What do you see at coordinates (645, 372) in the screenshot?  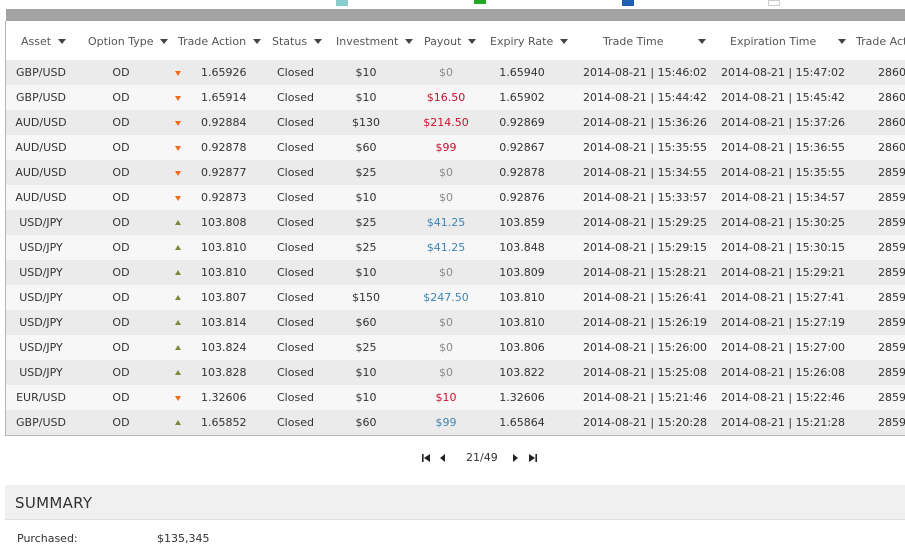 I see `cell-trade-time: 2014-08-21 | 15:25:08` at bounding box center [645, 372].